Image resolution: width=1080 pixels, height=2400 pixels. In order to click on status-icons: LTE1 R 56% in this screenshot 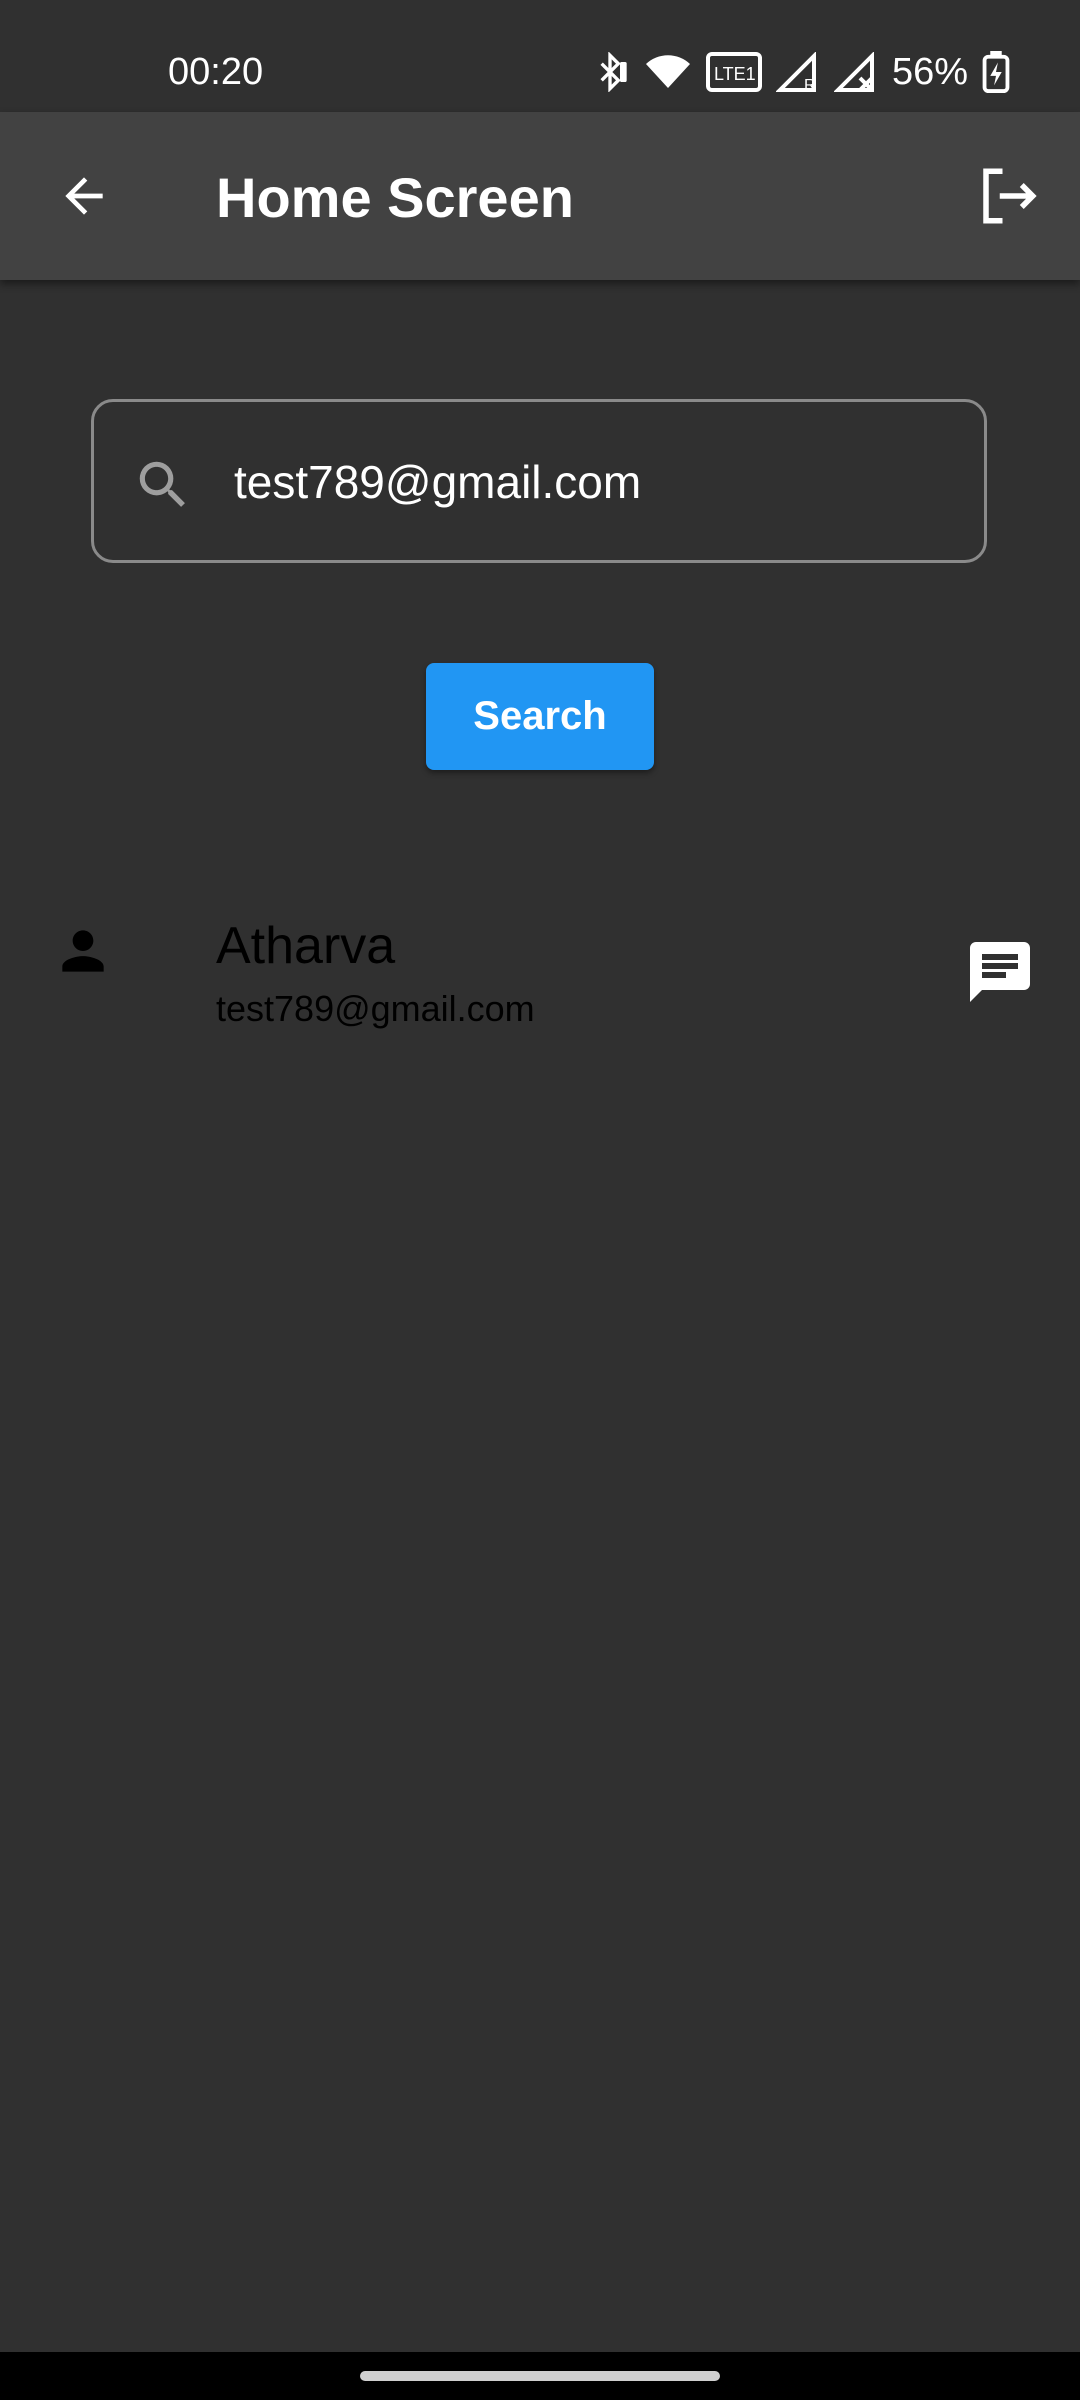, I will do `click(800, 72)`.